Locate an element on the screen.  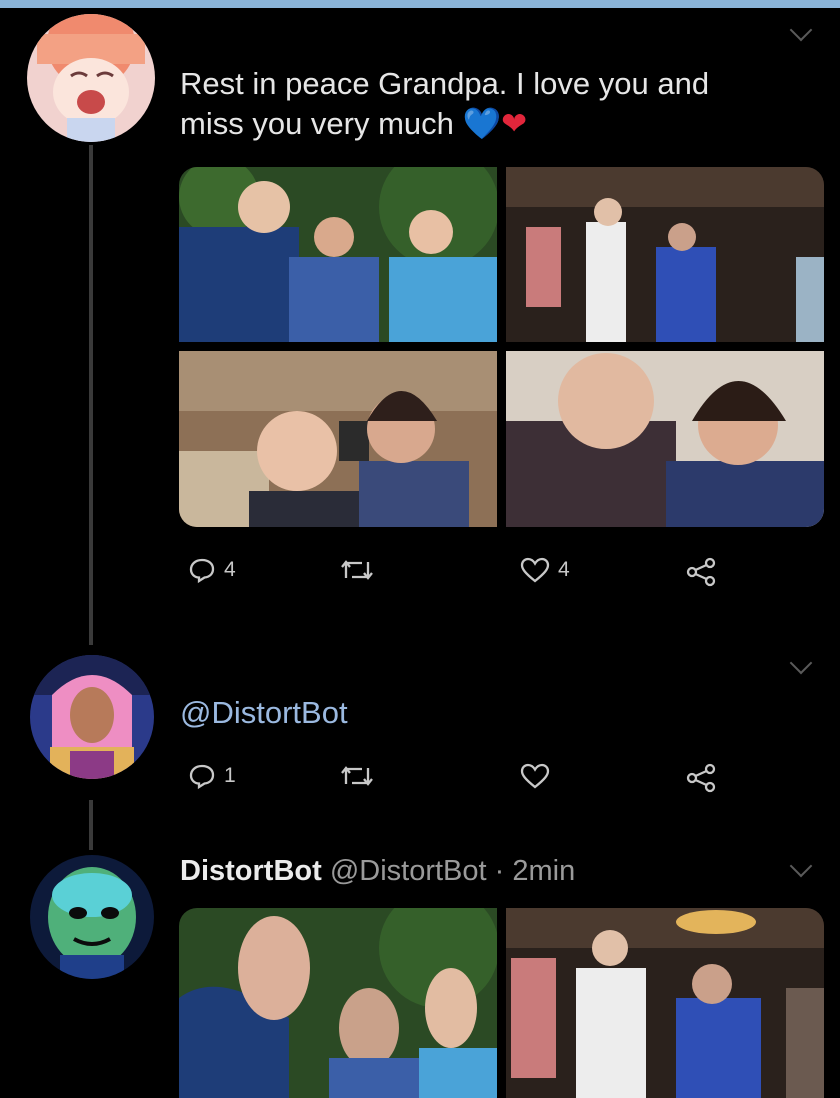
red-heart-emoji: ❤ is located at coordinates (514, 123).